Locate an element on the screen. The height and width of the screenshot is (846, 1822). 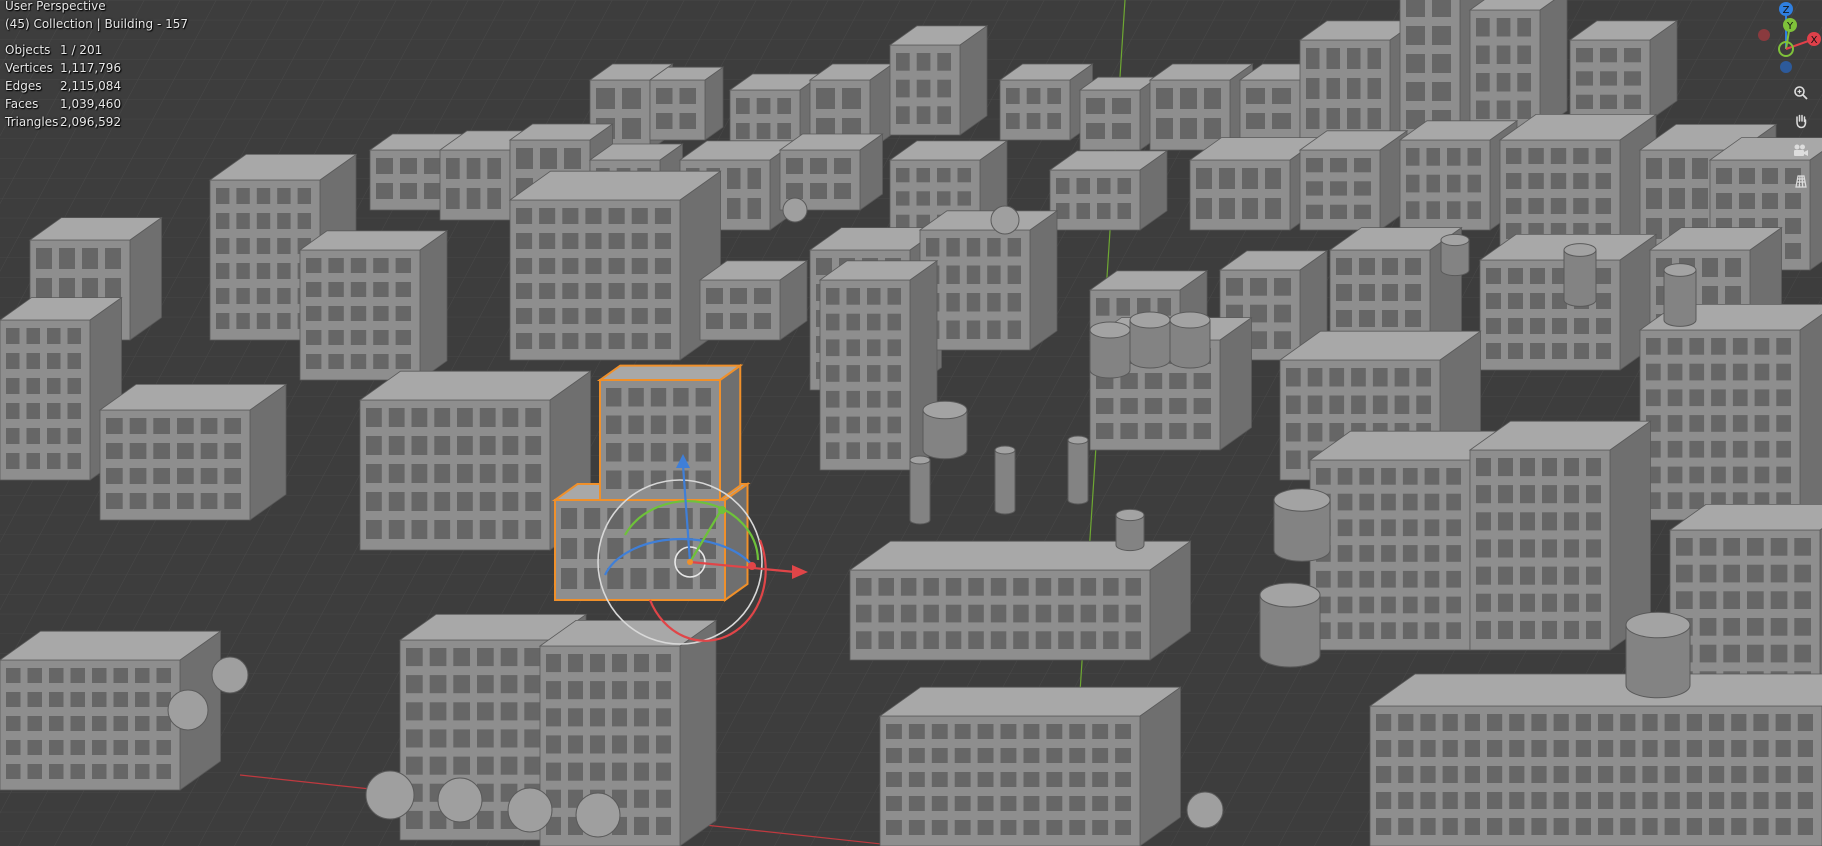
navigation-gizmo: Z Y X is located at coordinates (1782, 40).